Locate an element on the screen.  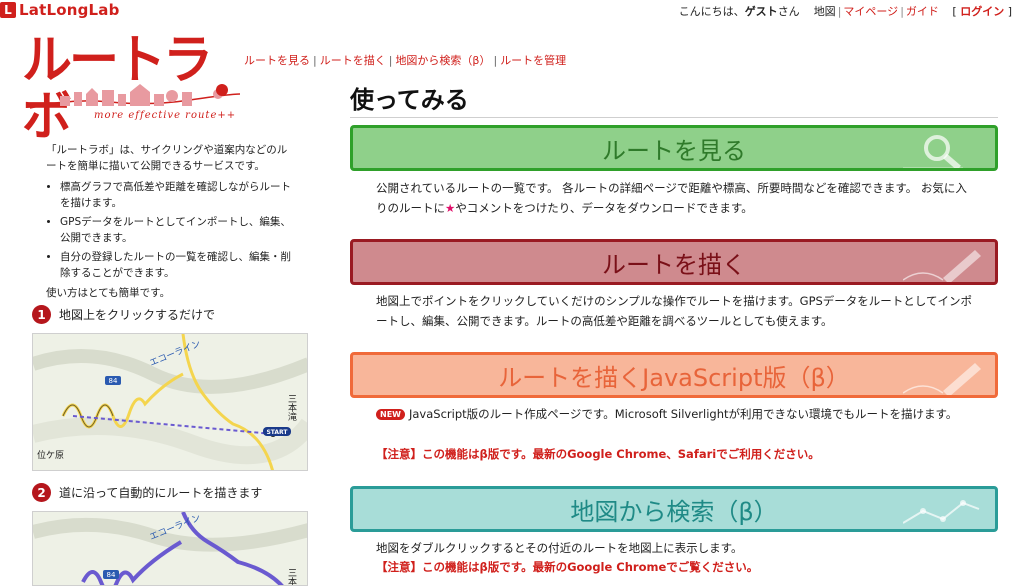
step-number: 2 is located at coordinates (41, 492).